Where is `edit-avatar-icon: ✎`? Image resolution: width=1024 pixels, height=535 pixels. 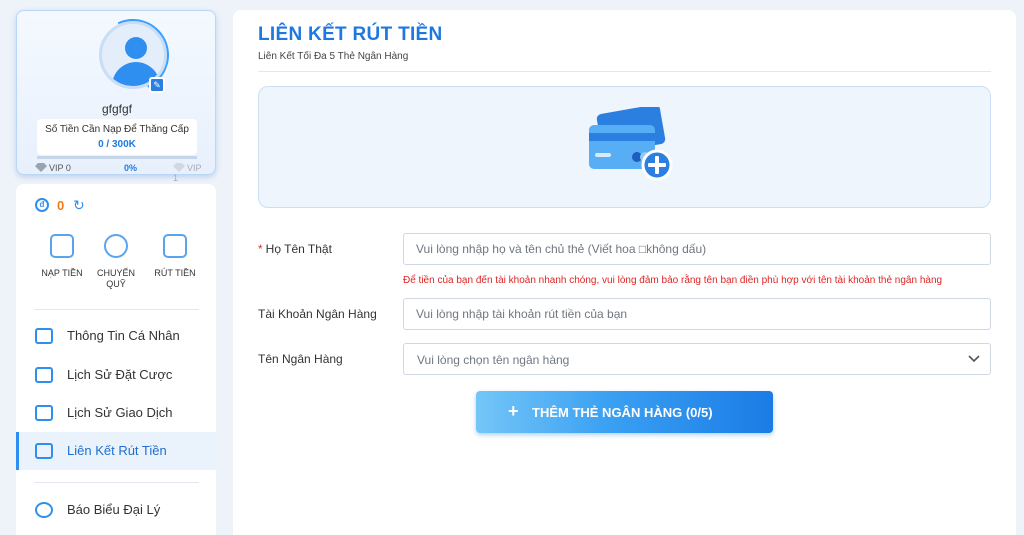
edit-avatar-icon: ✎ is located at coordinates (157, 85).